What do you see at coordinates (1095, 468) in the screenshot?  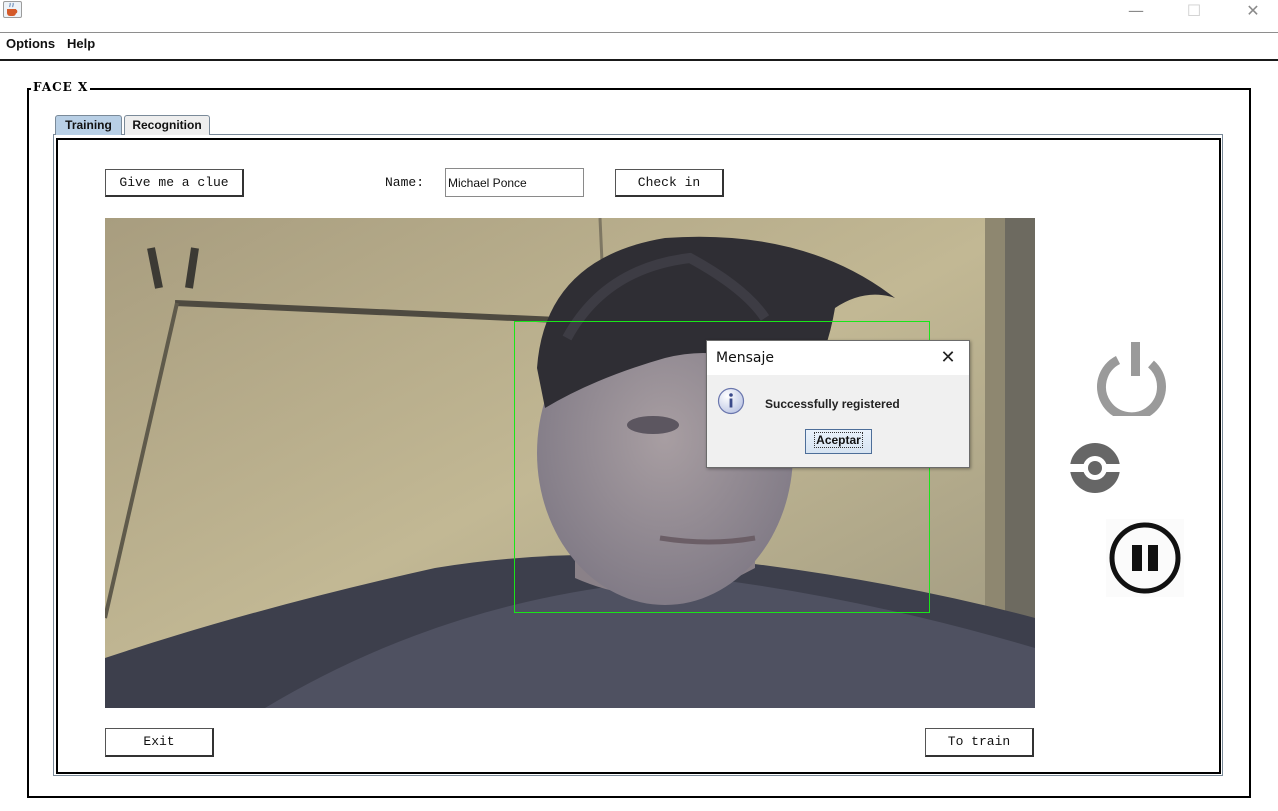 I see `capture-icon` at bounding box center [1095, 468].